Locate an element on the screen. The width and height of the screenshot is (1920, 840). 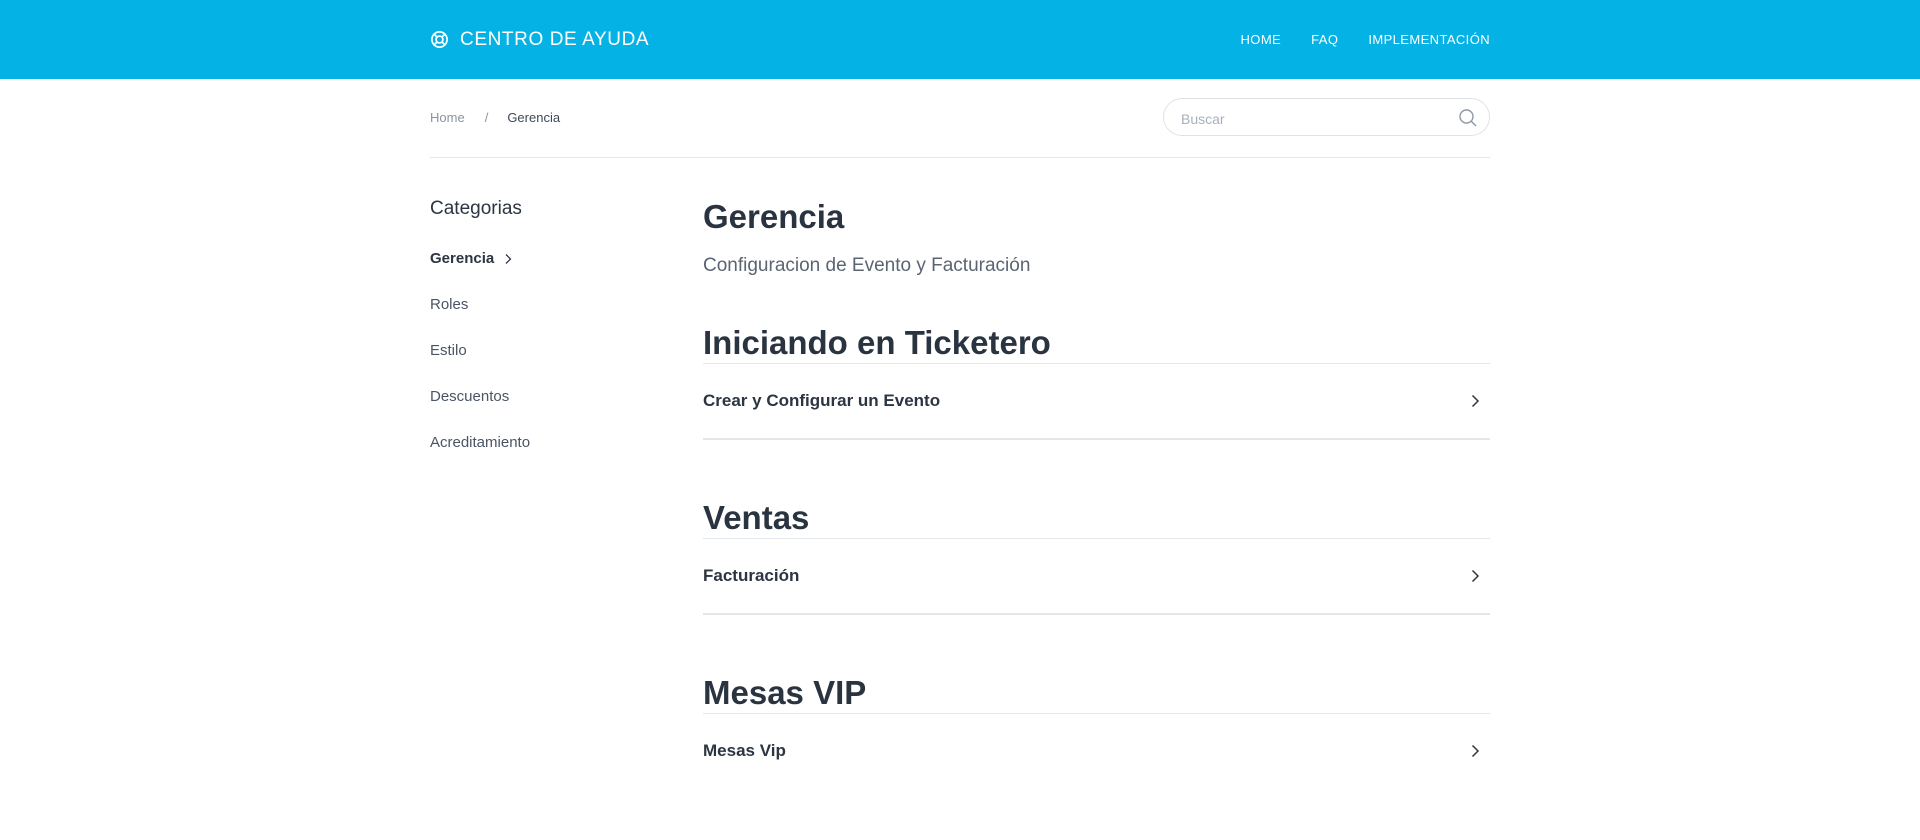
article-link-facturacion: Facturación is located at coordinates (1096, 577).